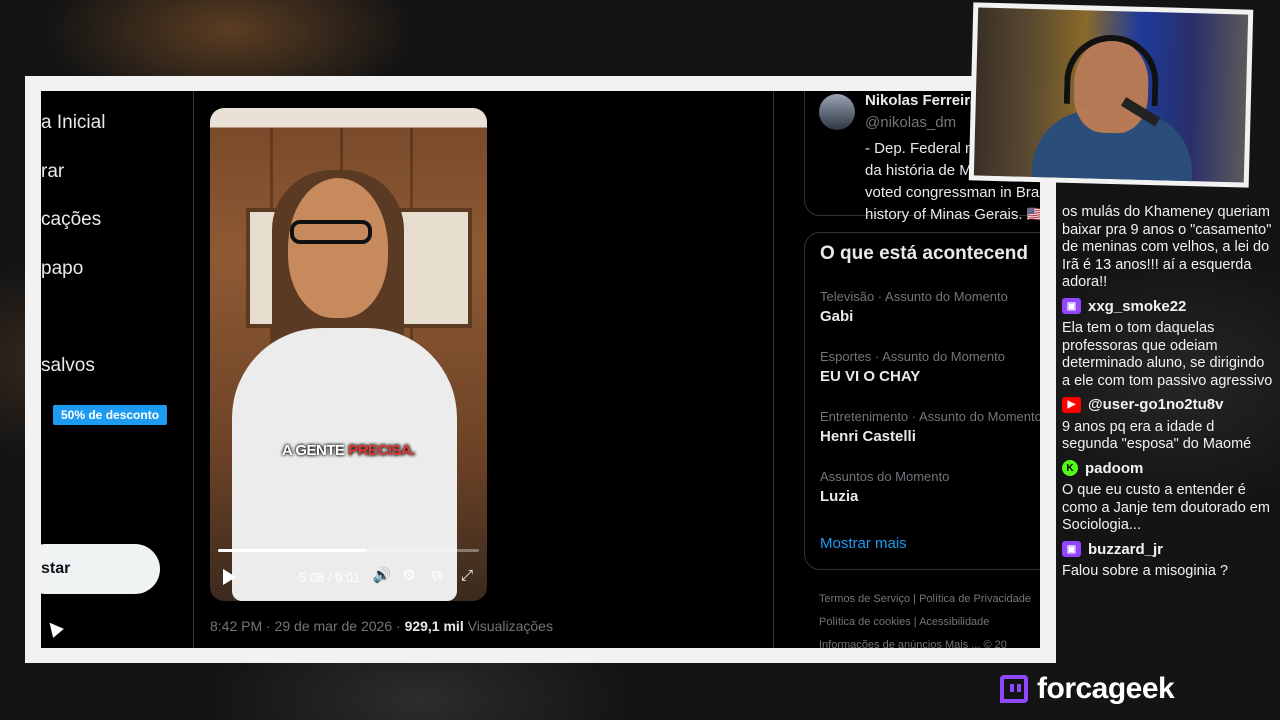 This screenshot has width=1280, height=720. Describe the element at coordinates (62, 269) in the screenshot. I see `nav-item-chat: papo` at that location.